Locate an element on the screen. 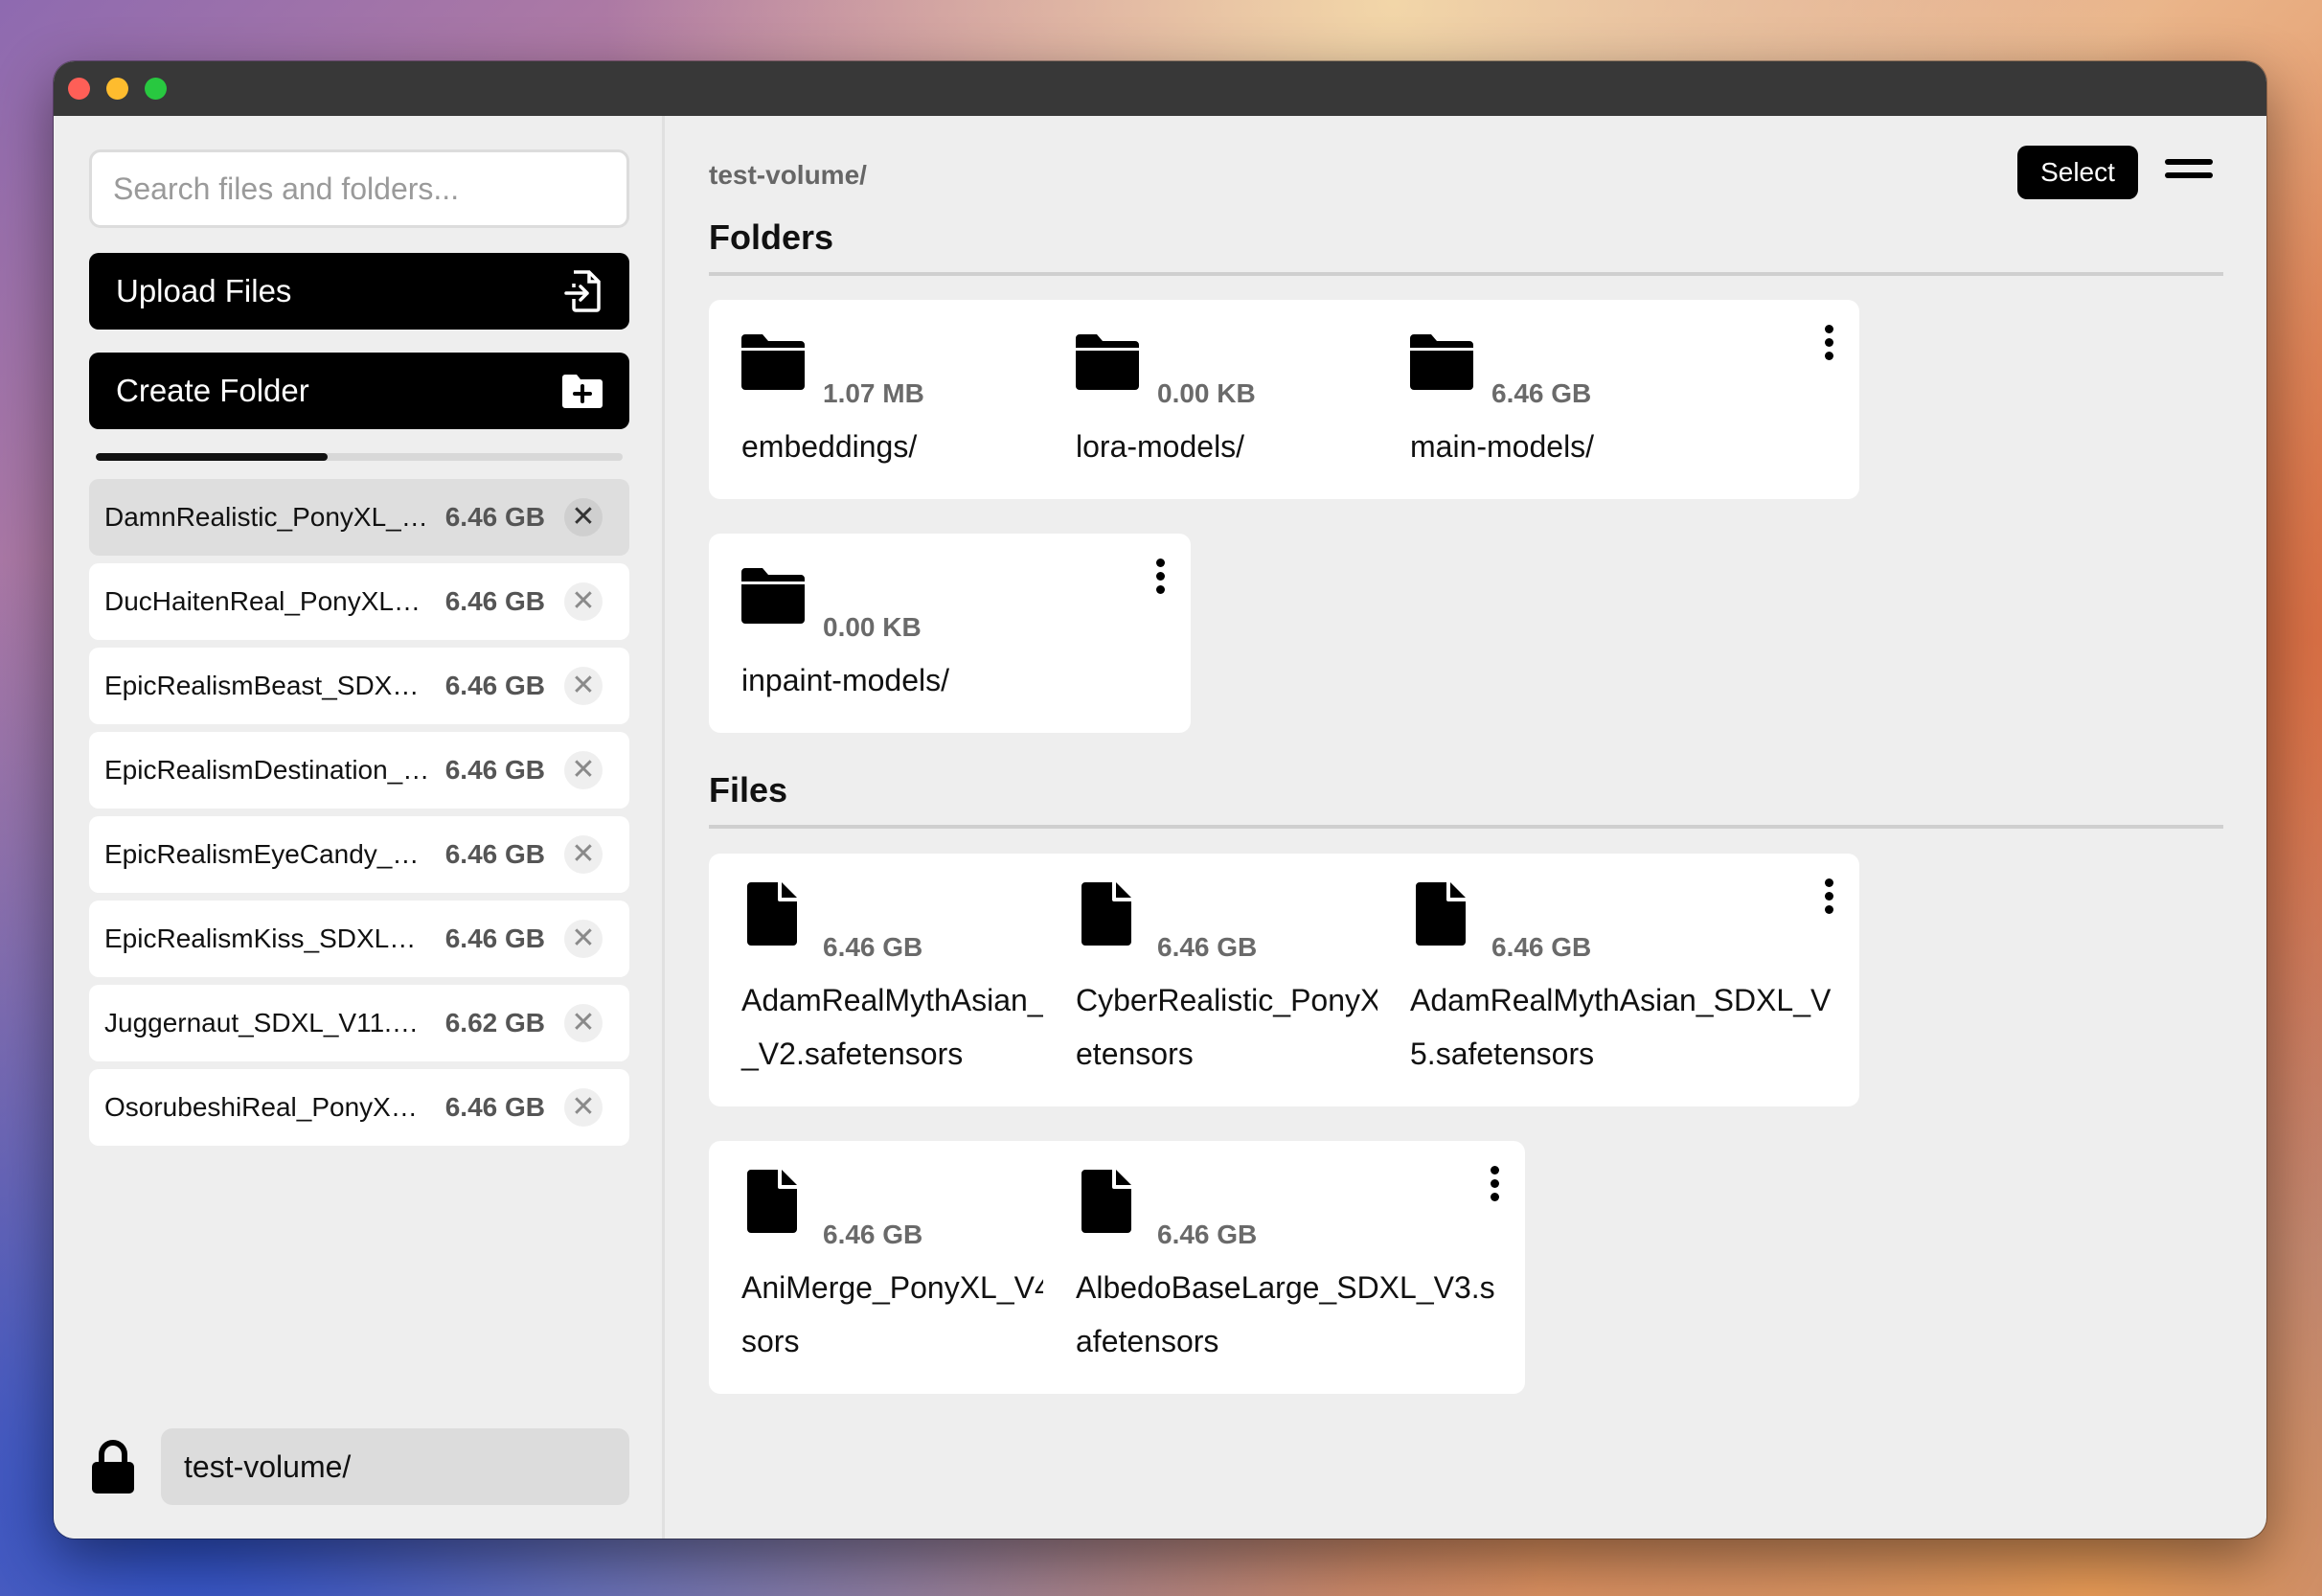  upload-queue-item: DucHaitenReal_PonyXL… 6.46 GB ✕ is located at coordinates (359, 601).